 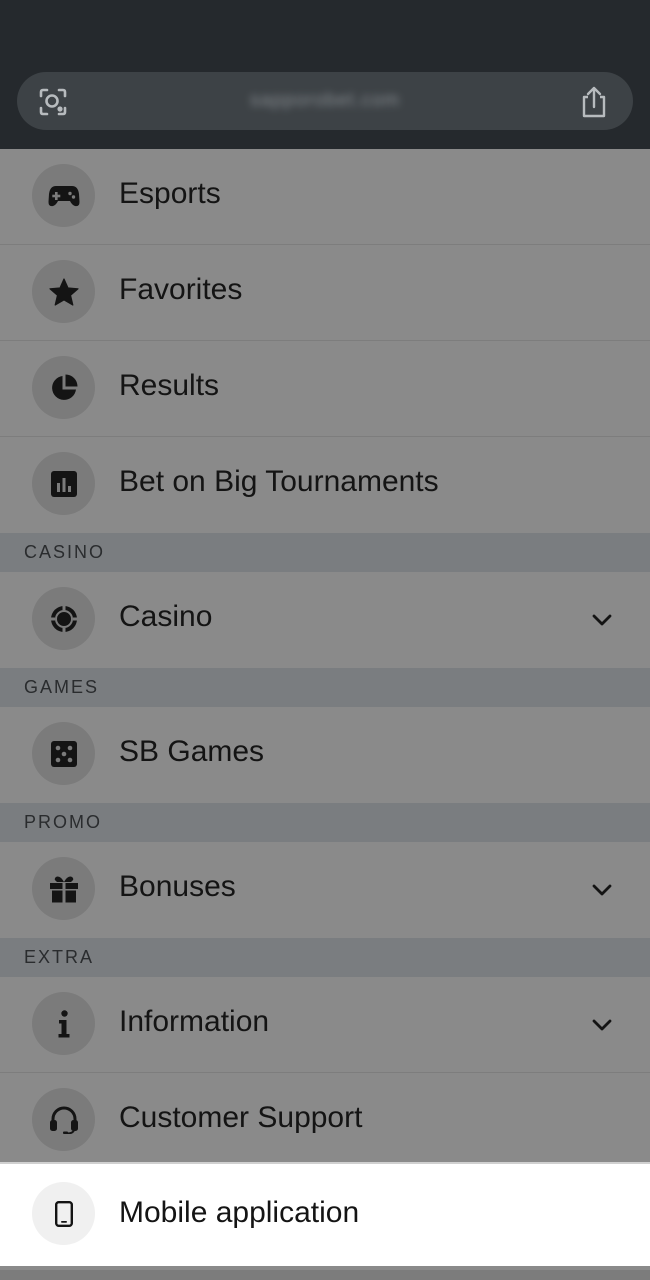 What do you see at coordinates (325, 293) in the screenshot?
I see `menu-item-favorites: Favorites` at bounding box center [325, 293].